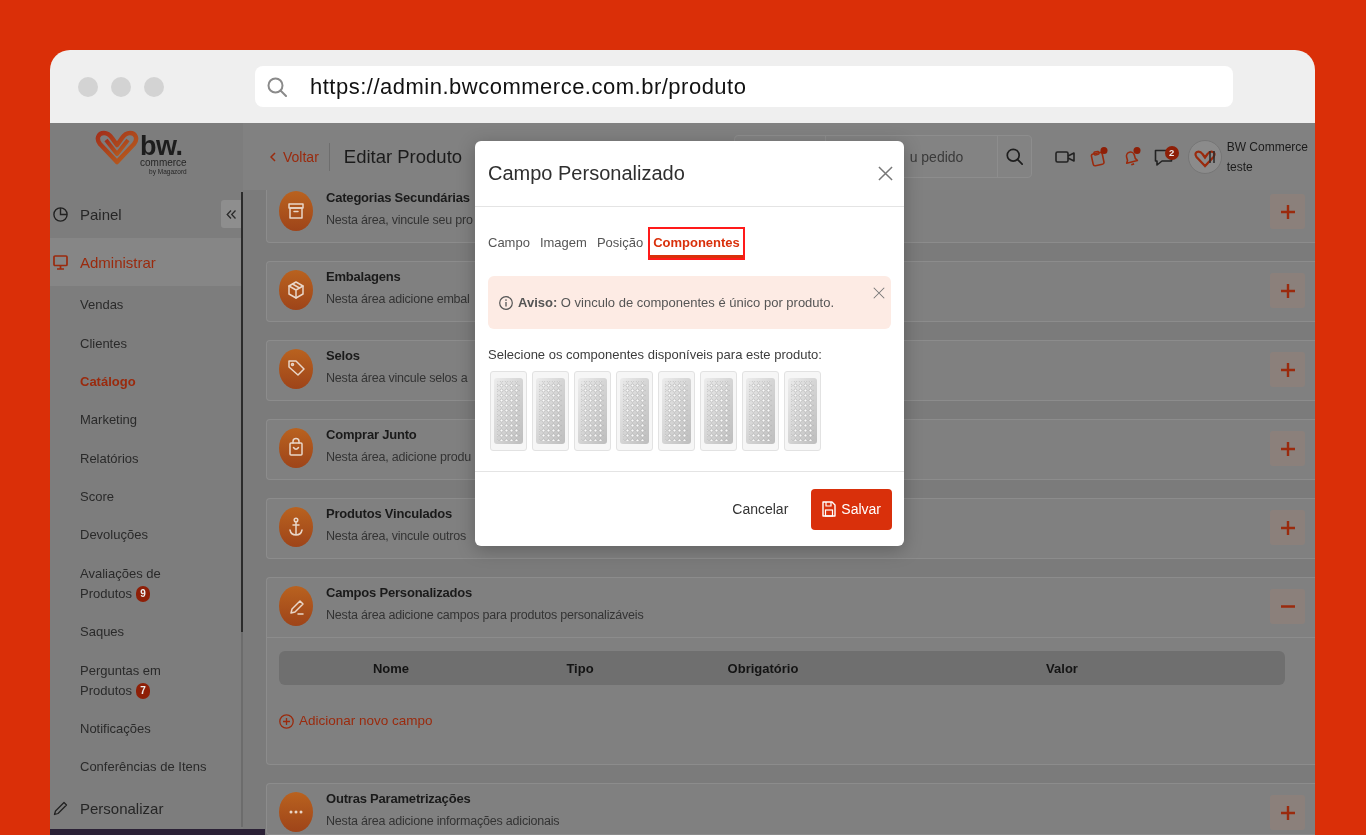 This screenshot has width=1366, height=835. What do you see at coordinates (131, 632) in the screenshot?
I see `sidebar-link: Saques` at bounding box center [131, 632].